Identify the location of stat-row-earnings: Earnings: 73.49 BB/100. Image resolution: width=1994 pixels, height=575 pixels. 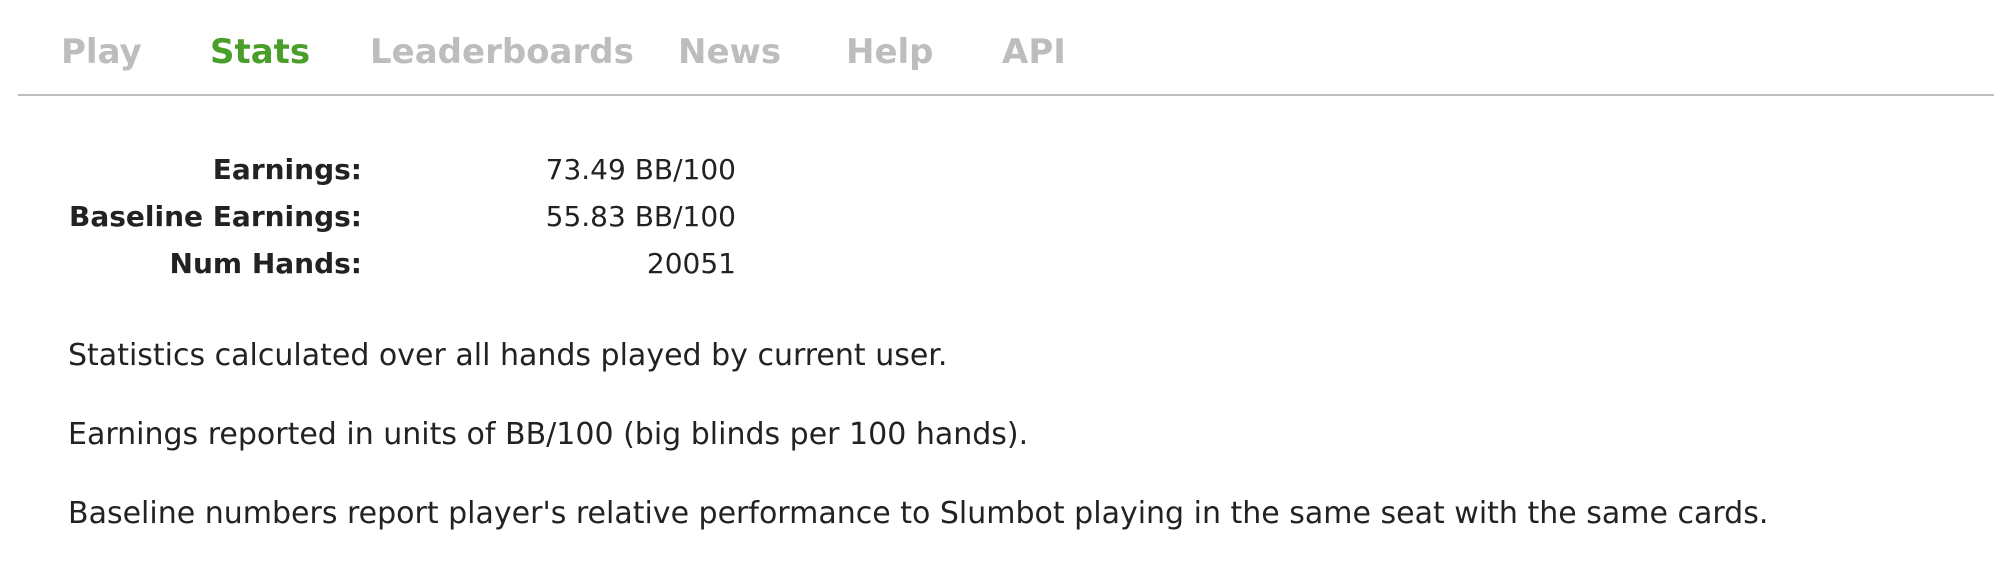
(398, 173).